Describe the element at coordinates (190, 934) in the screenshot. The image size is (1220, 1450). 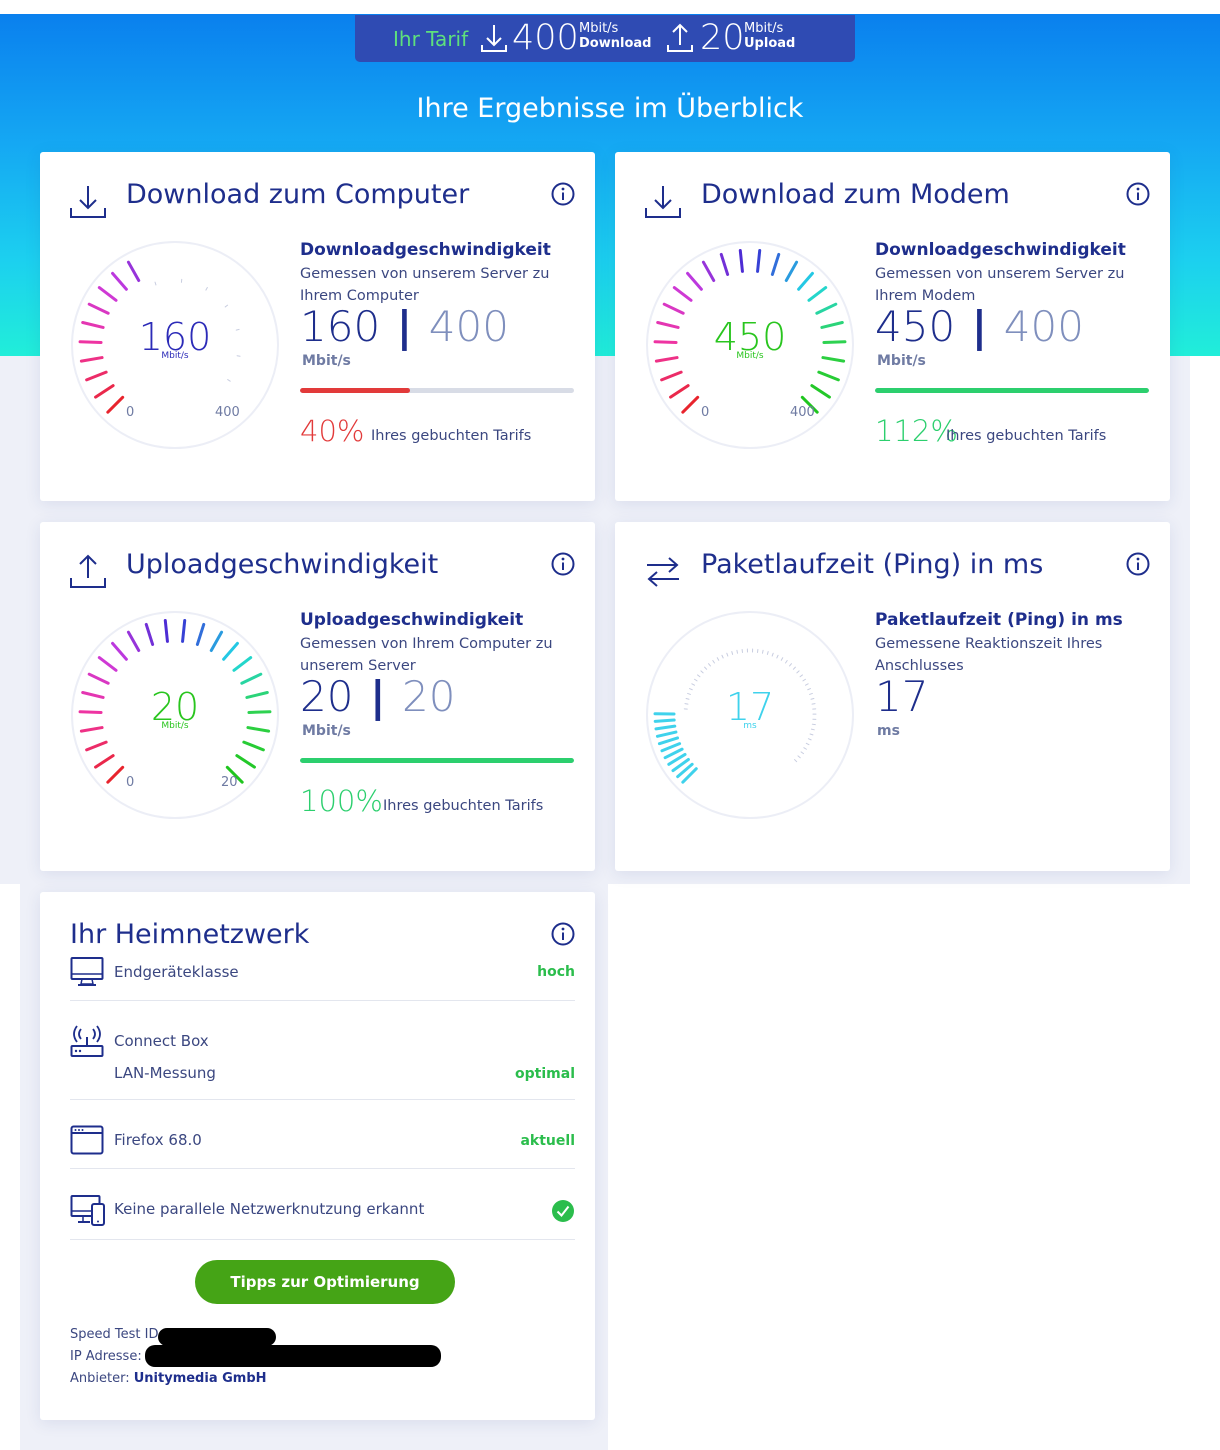
I see `card-title: Ihr Heimnetzwerk` at that location.